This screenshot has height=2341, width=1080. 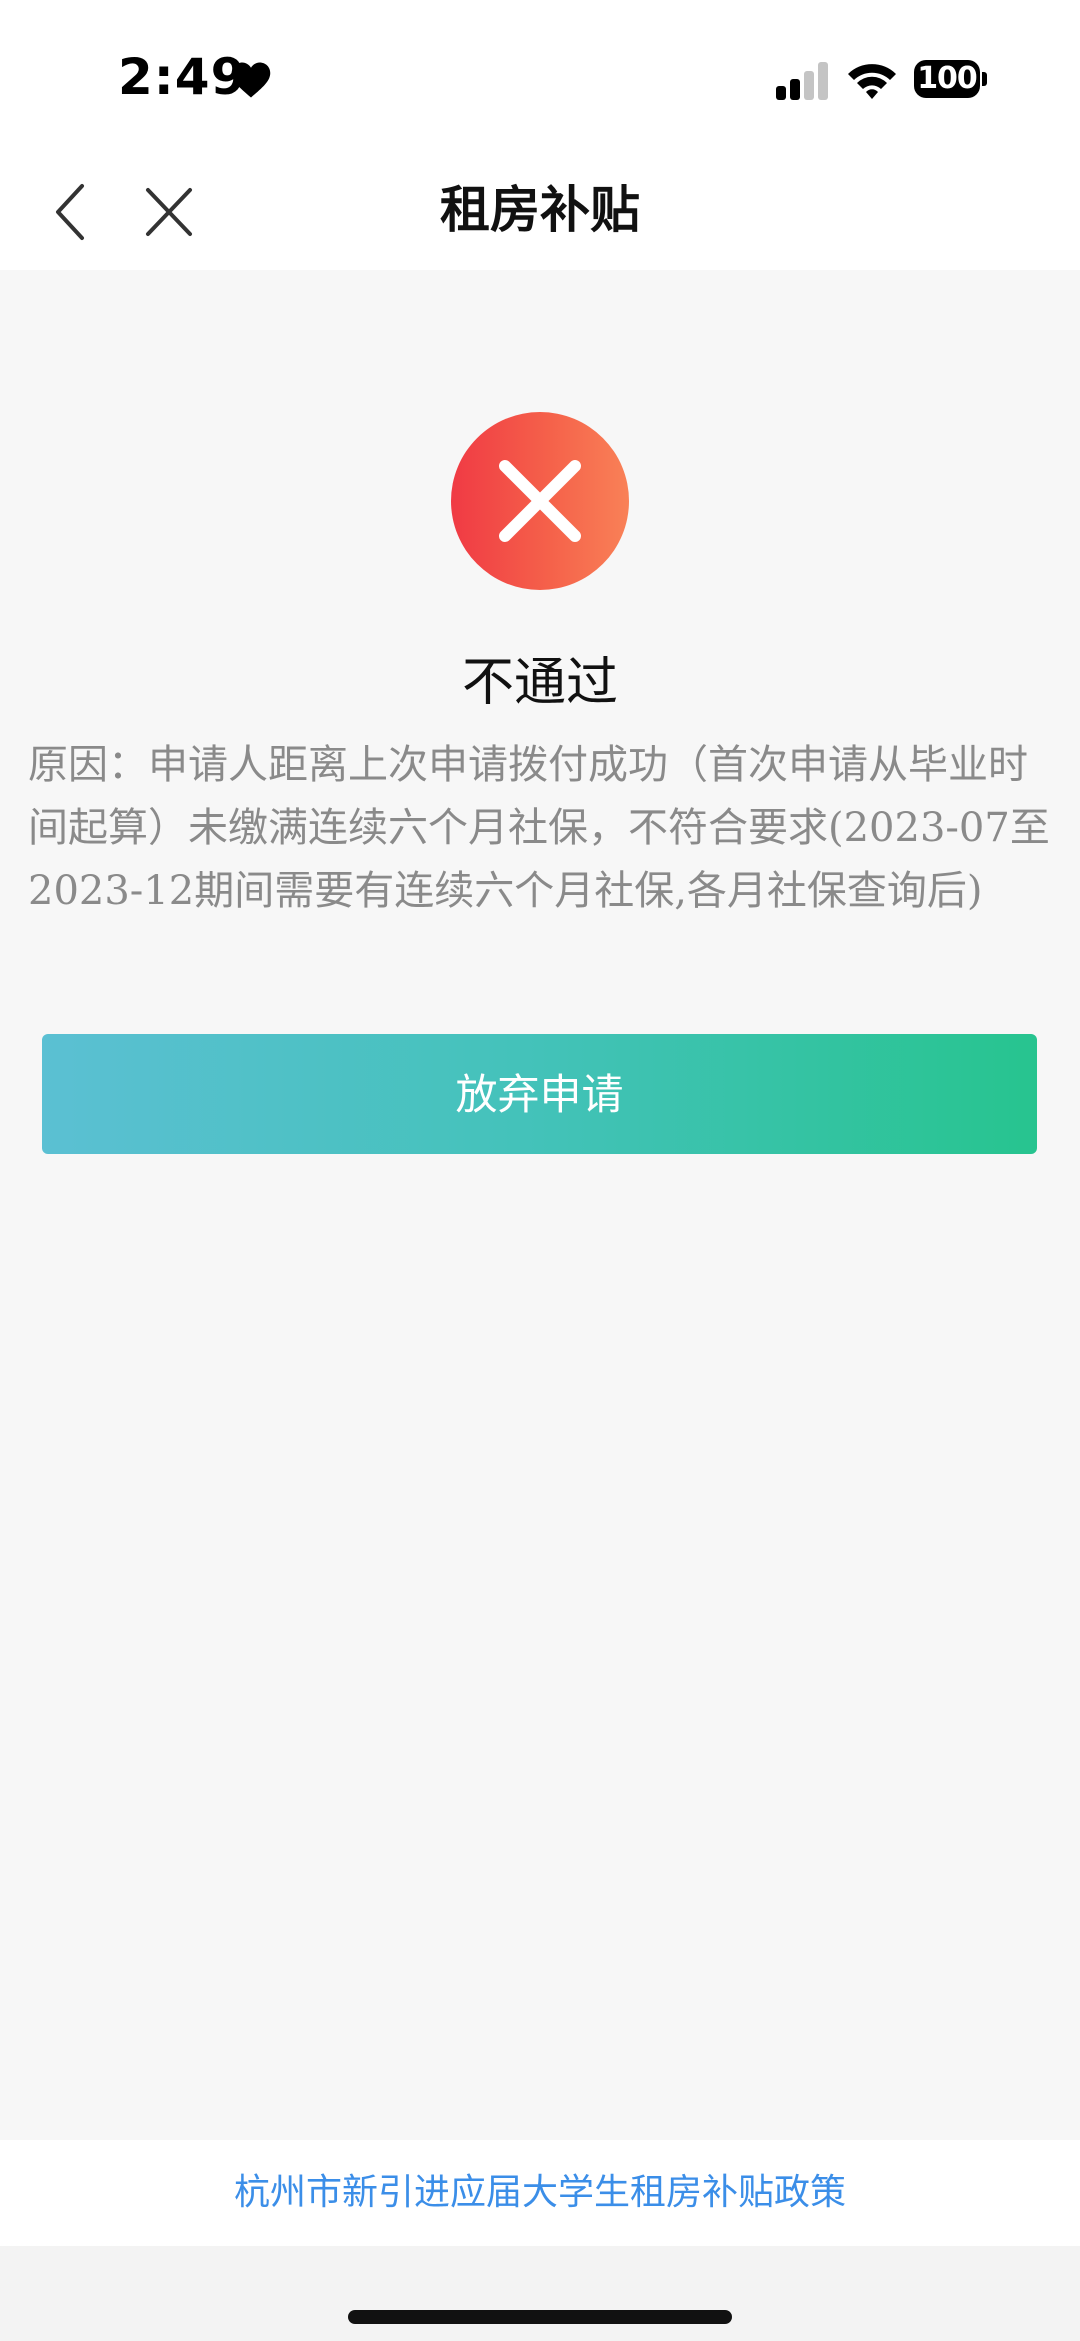 What do you see at coordinates (984, 79) in the screenshot?
I see `battery-tip` at bounding box center [984, 79].